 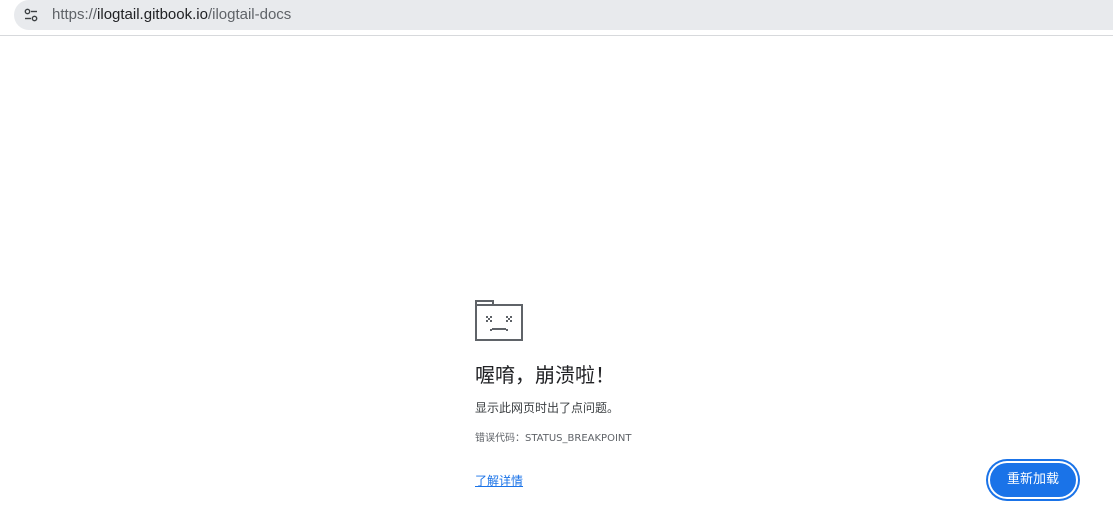 What do you see at coordinates (499, 481) in the screenshot?
I see `learn-more-link: 了解详情` at bounding box center [499, 481].